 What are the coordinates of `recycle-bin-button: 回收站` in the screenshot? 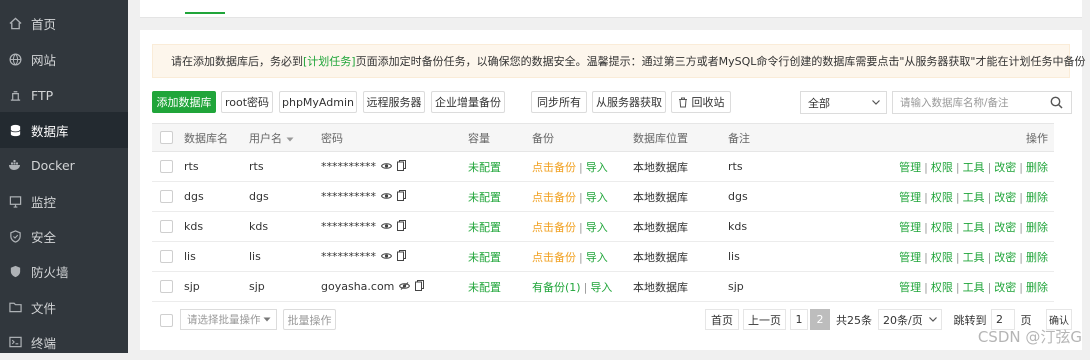 It's located at (701, 102).